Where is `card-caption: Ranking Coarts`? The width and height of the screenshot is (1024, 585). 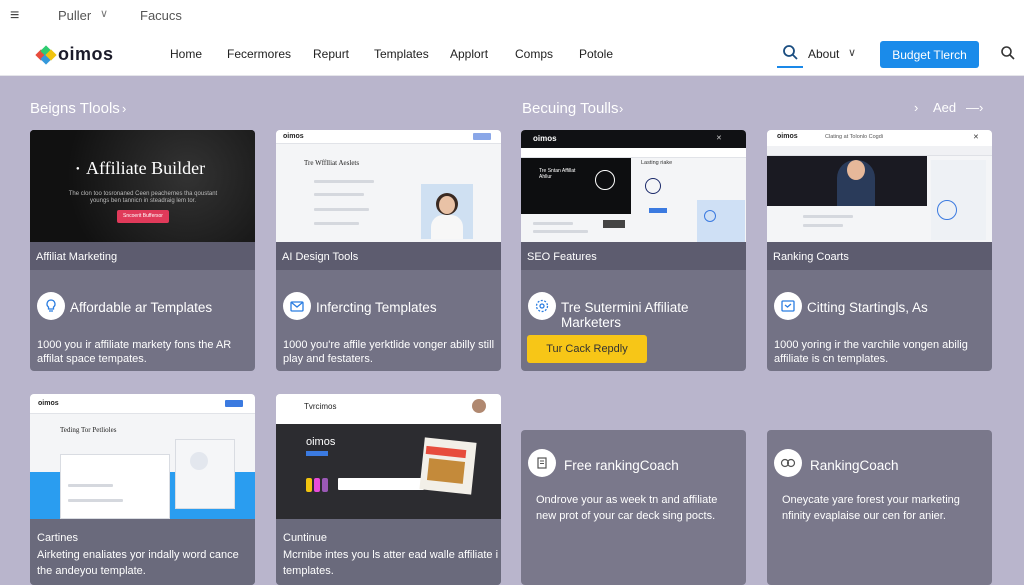
card-caption: Ranking Coarts is located at coordinates (879, 256).